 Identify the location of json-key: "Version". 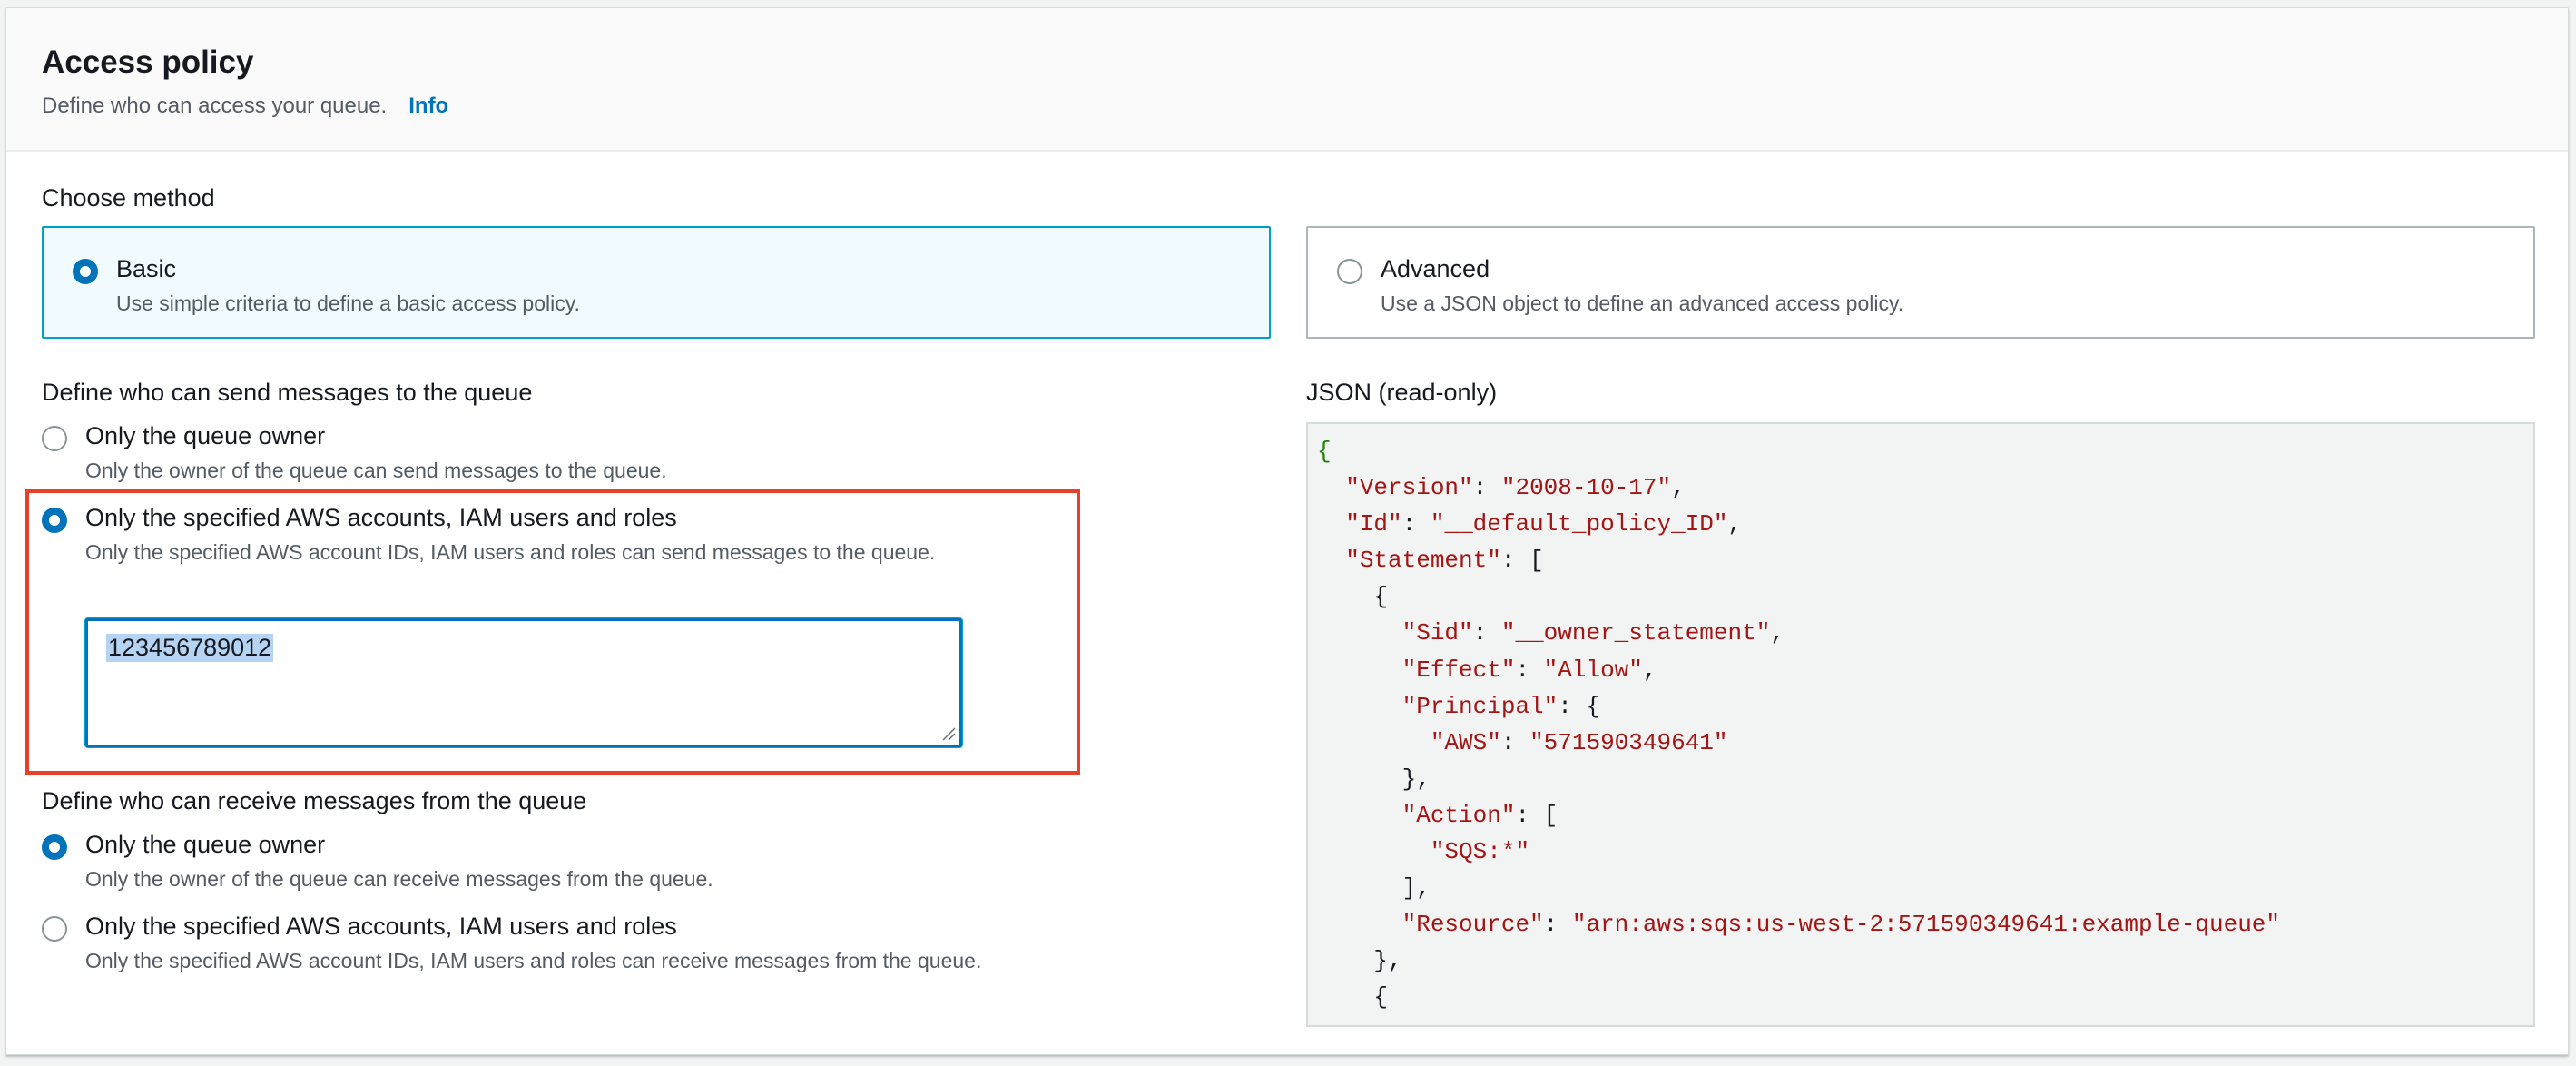
(1409, 488).